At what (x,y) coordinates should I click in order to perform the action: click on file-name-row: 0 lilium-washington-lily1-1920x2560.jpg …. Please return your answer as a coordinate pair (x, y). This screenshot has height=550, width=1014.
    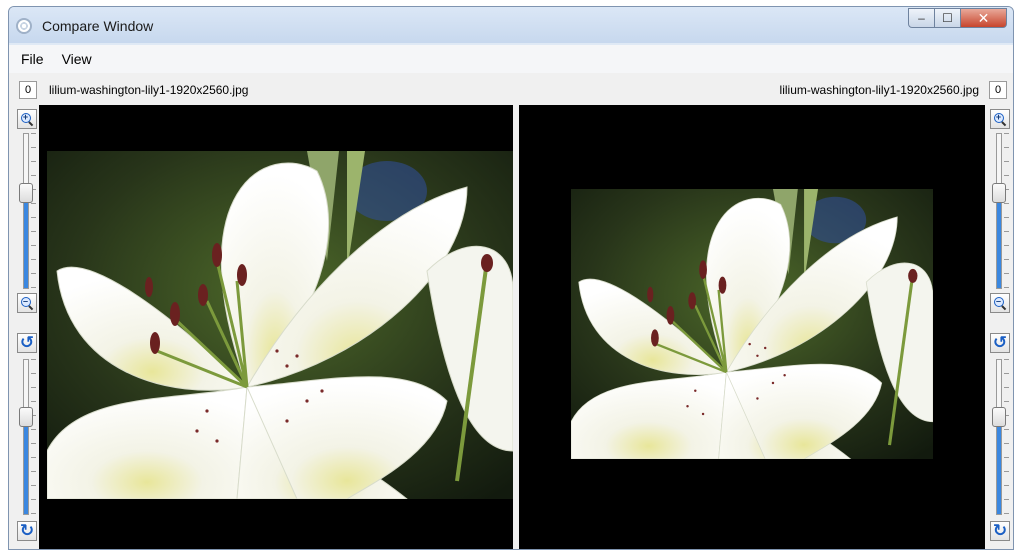
    Looking at the image, I should click on (511, 89).